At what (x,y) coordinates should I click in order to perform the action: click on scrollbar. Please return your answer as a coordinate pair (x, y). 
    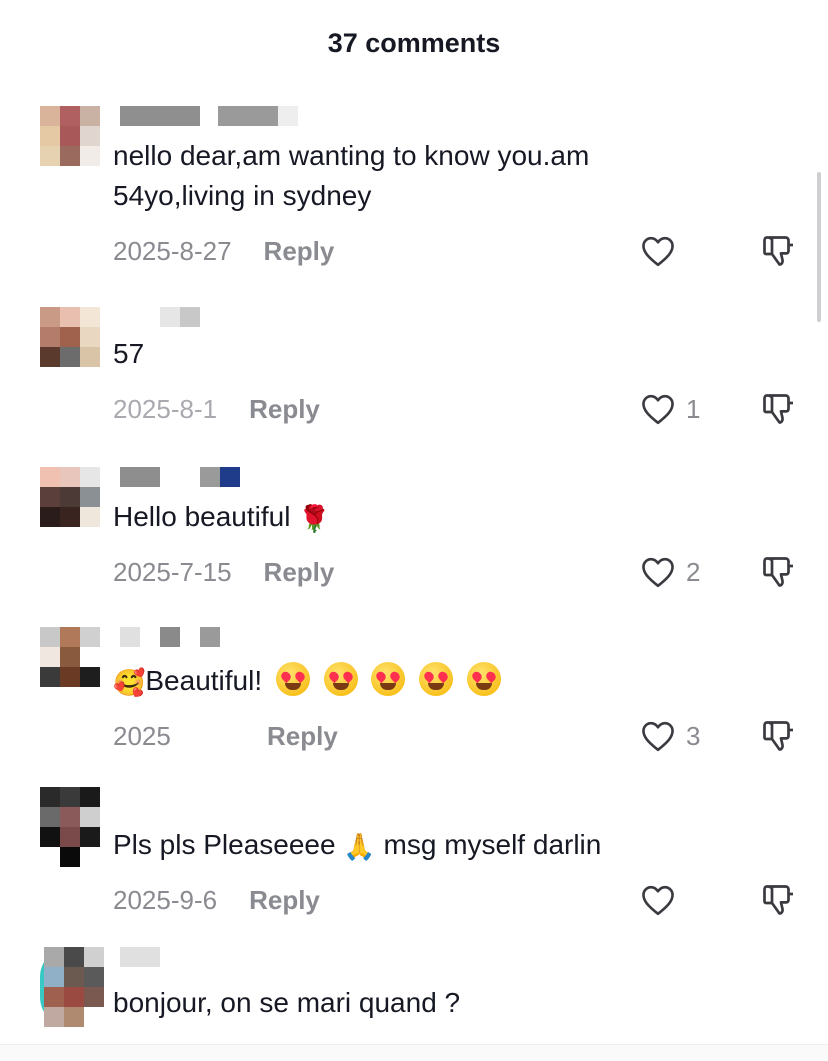
    Looking at the image, I should click on (819, 247).